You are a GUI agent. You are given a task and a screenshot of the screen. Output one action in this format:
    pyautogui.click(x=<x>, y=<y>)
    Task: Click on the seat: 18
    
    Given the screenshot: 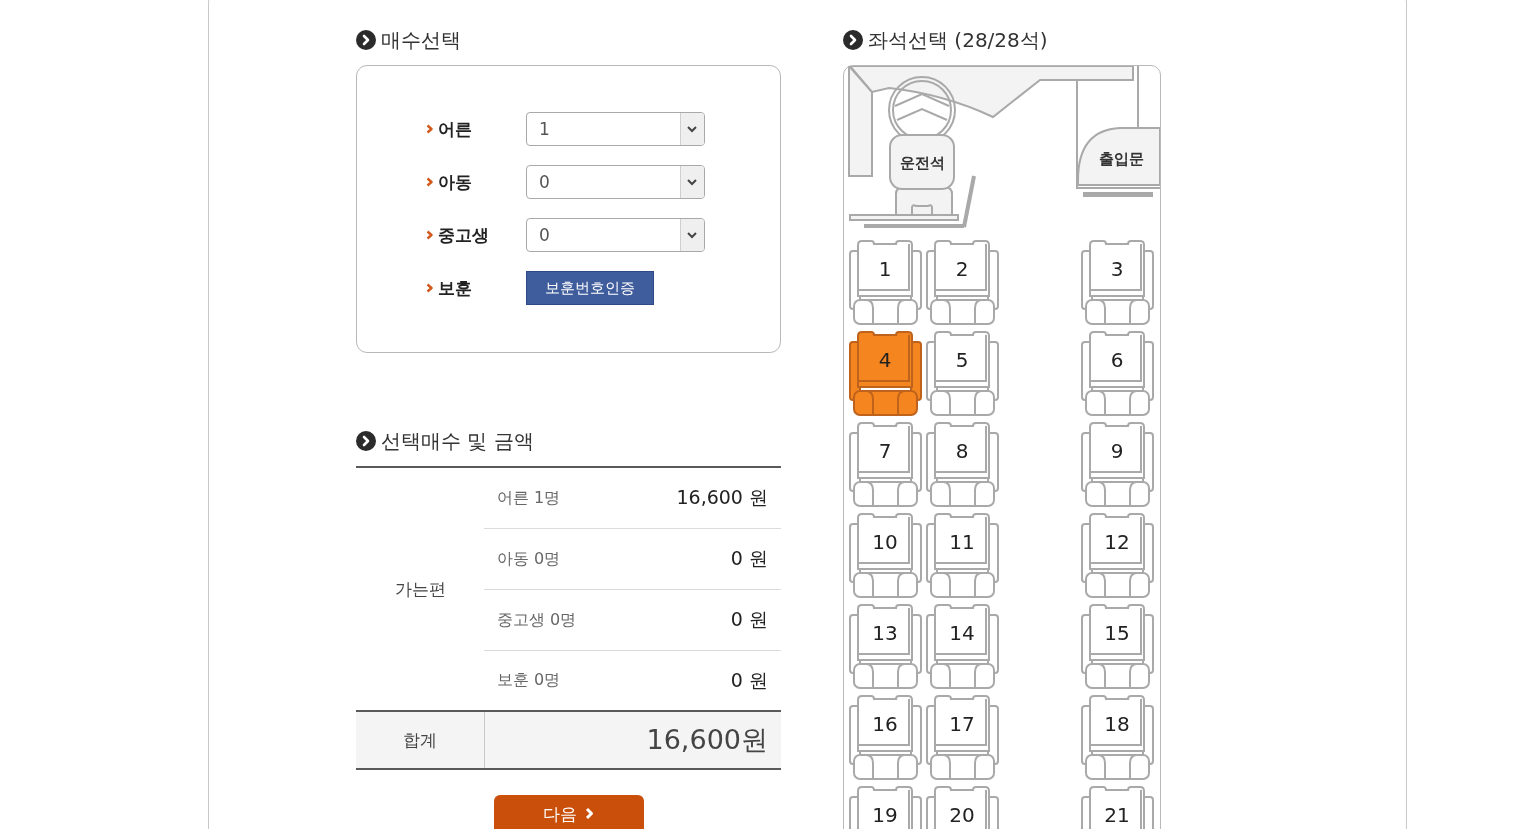 What is the action you would take?
    pyautogui.click(x=1117, y=737)
    